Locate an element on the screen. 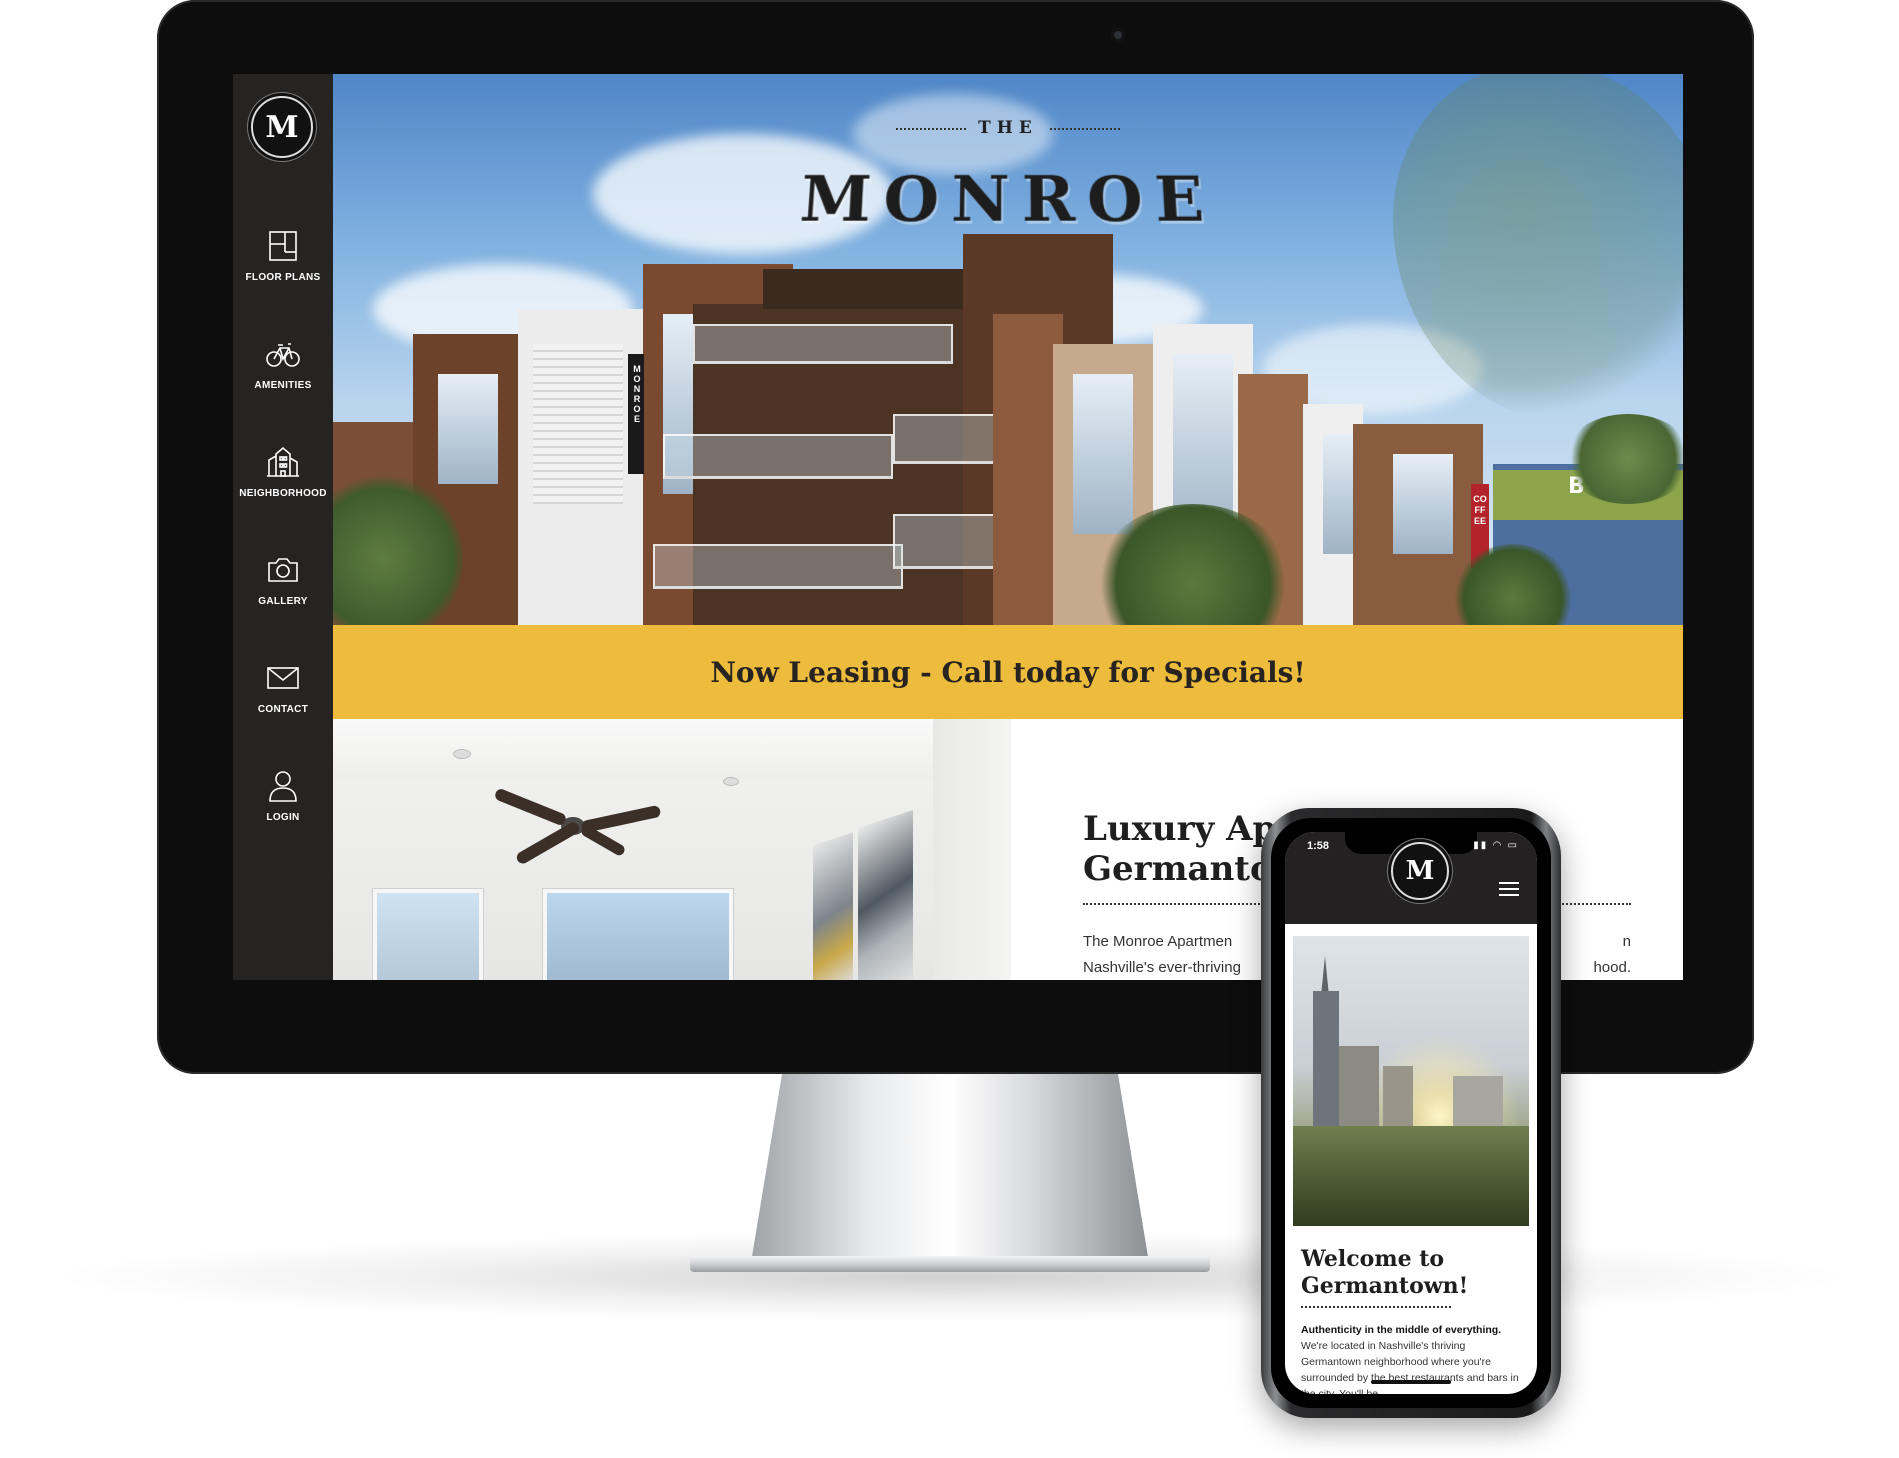 This screenshot has width=1899, height=1458. interior-photo is located at coordinates (672, 849).